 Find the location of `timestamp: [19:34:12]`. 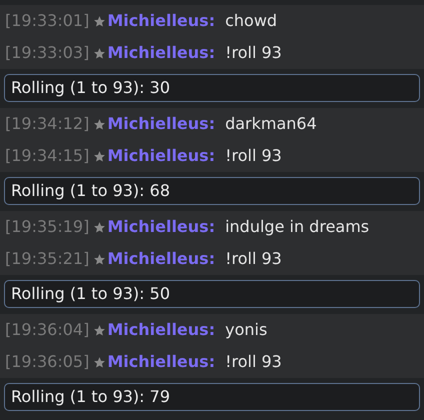

timestamp: [19:34:12] is located at coordinates (47, 124).